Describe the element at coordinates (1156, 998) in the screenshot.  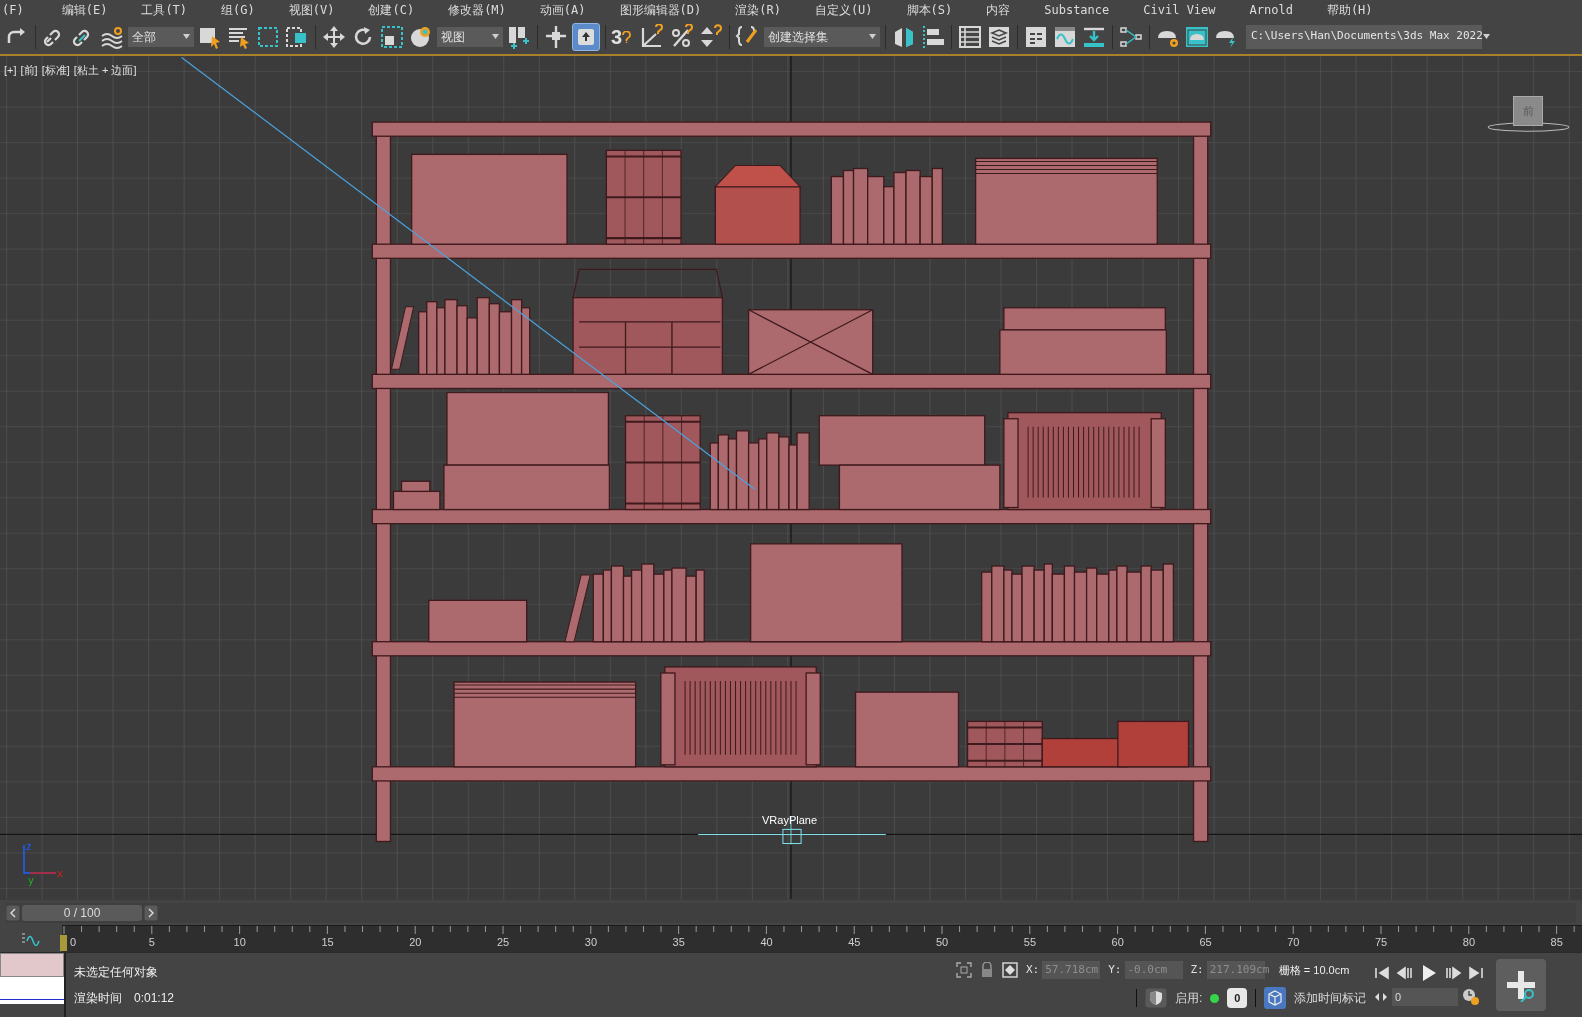
I see `shield-icon` at that location.